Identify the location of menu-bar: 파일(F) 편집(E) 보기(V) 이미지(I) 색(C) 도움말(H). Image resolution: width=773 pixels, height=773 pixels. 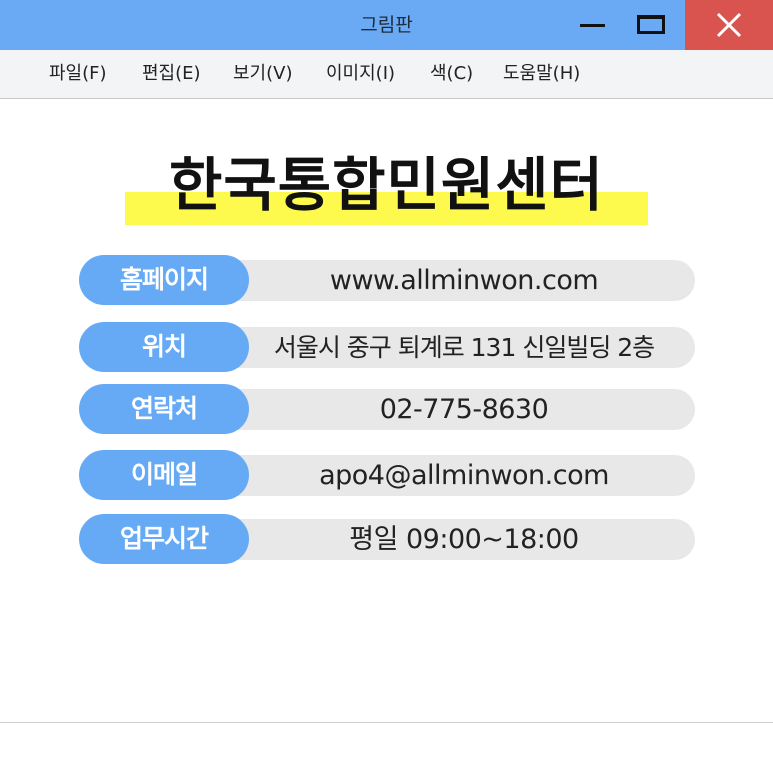
(386, 74).